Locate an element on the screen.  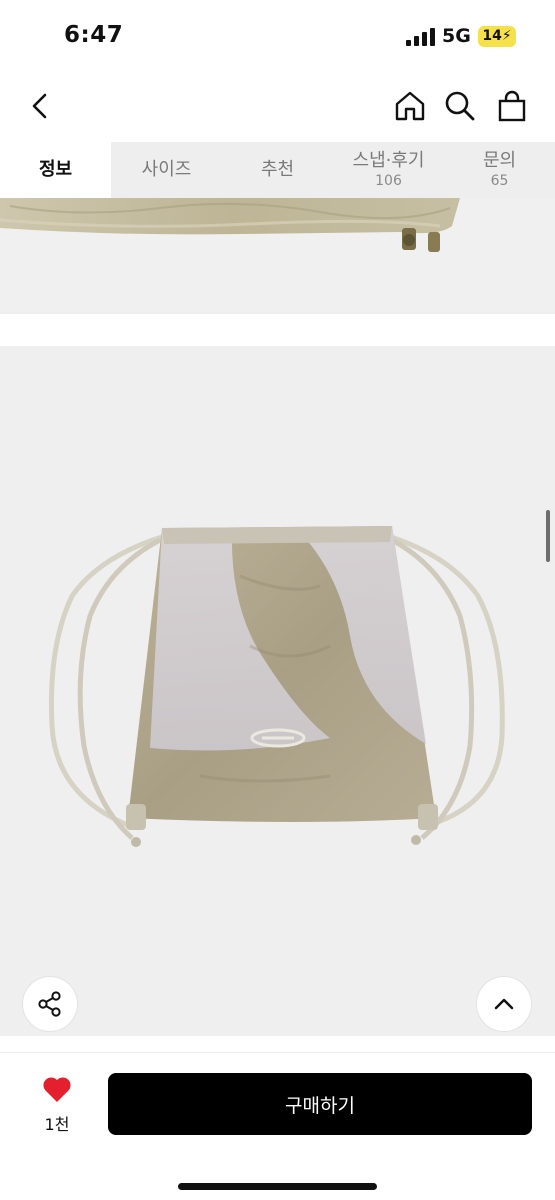
like-count: 1천 is located at coordinates (57, 1124).